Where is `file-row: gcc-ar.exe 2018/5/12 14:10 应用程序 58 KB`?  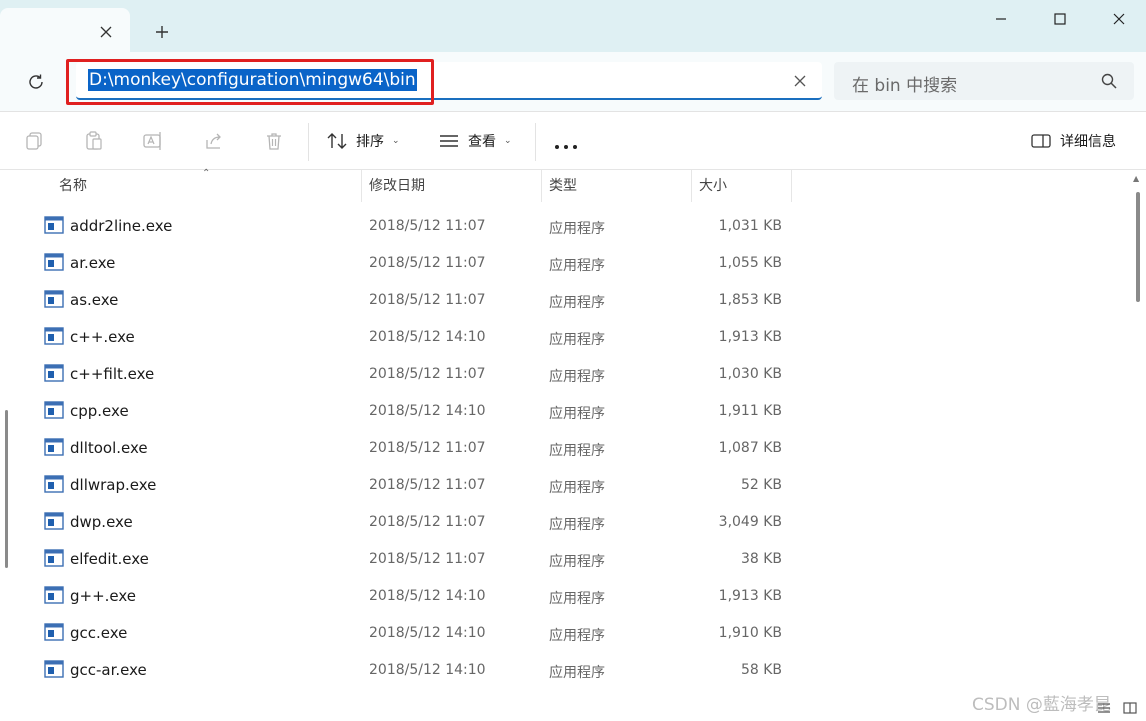
file-row: gcc-ar.exe 2018/5/12 14:10 应用程序 58 KB is located at coordinates (411, 670).